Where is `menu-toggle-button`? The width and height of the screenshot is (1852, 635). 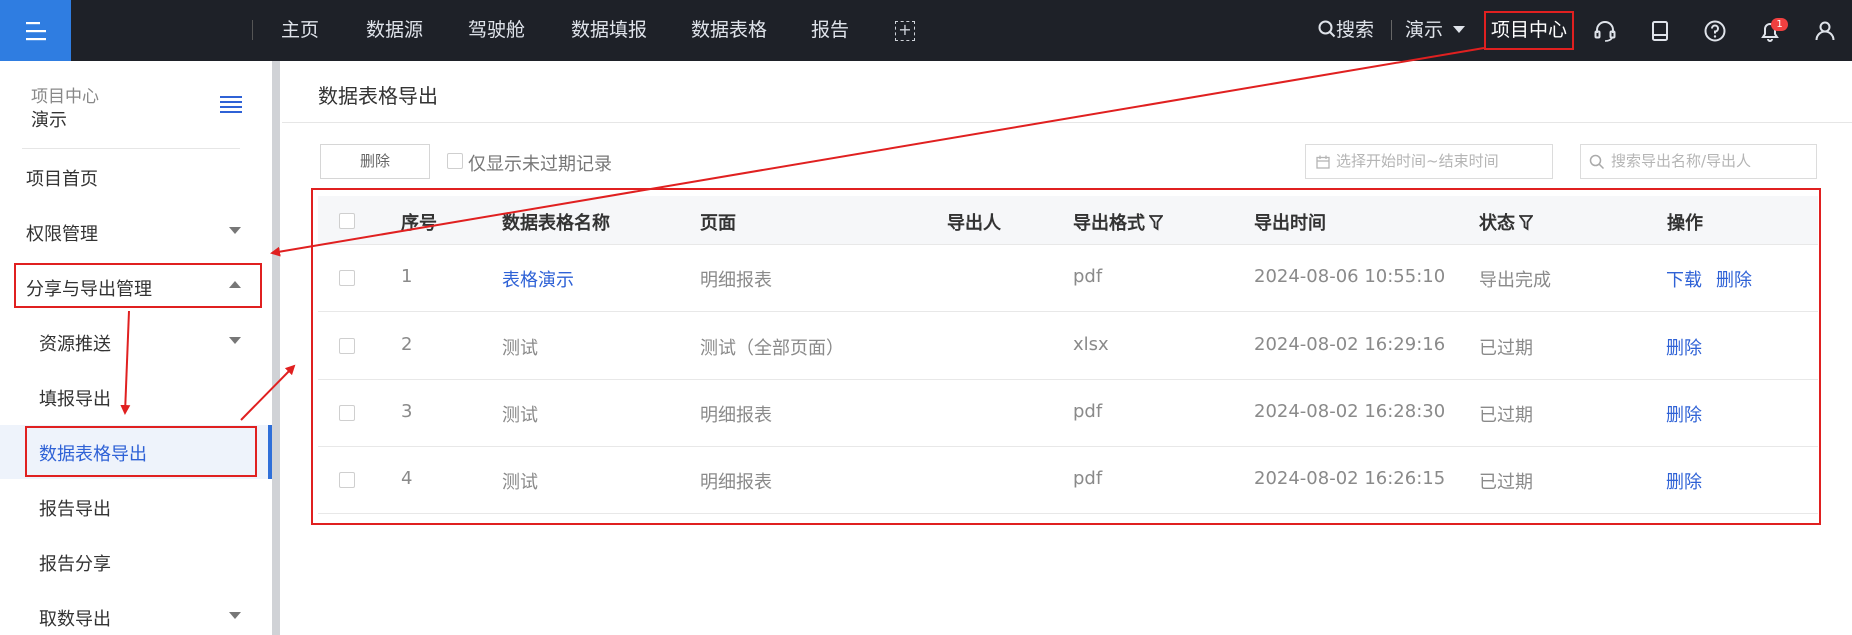 menu-toggle-button is located at coordinates (35, 30).